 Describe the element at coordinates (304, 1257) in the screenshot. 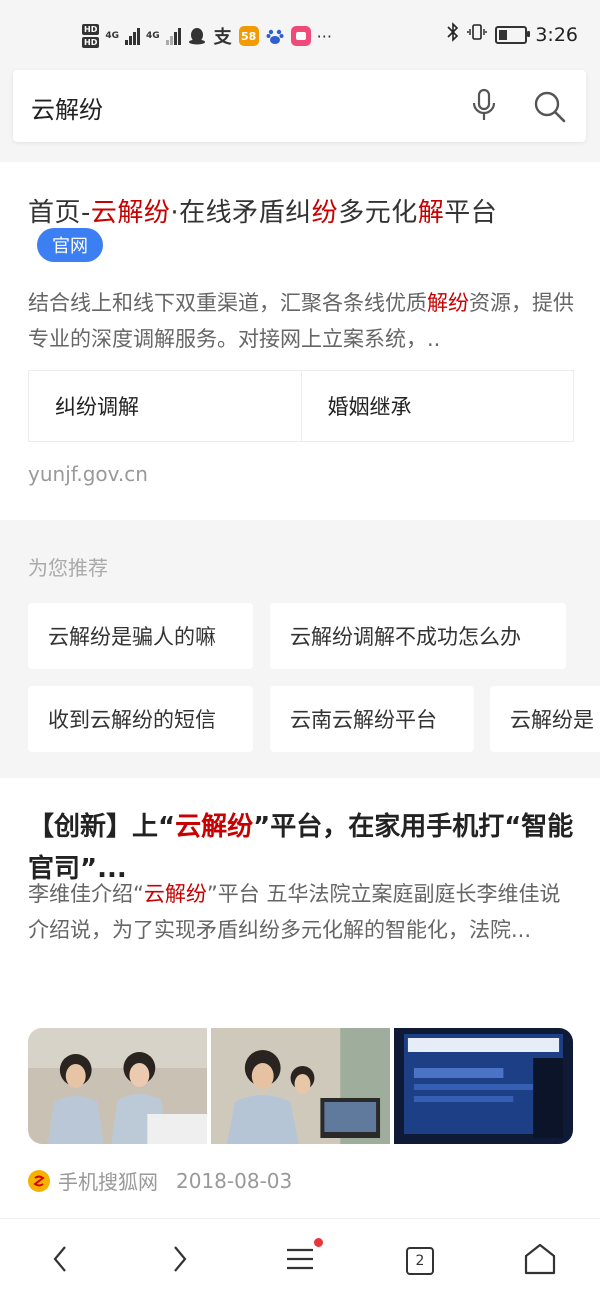

I see `menu-icon` at that location.